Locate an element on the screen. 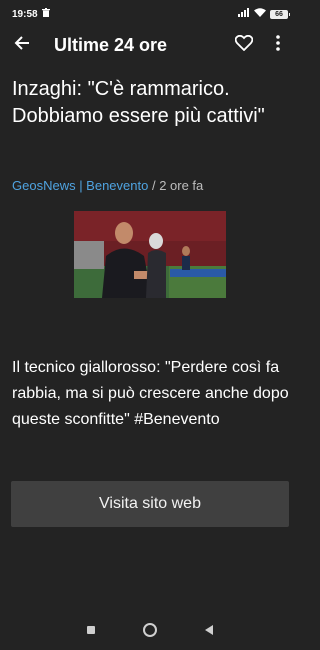 This screenshot has height=650, width=320. app-actions is located at coordinates (265, 45).